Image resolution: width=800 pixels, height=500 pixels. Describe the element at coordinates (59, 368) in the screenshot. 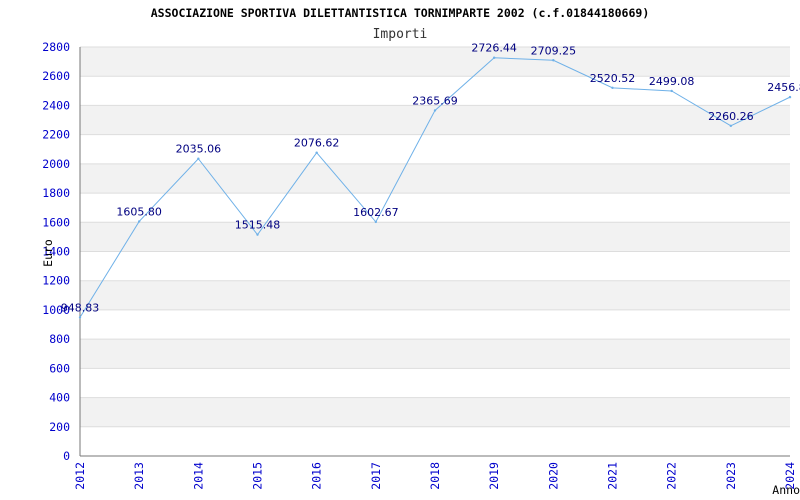

I see `y-tick-label: 600` at that location.